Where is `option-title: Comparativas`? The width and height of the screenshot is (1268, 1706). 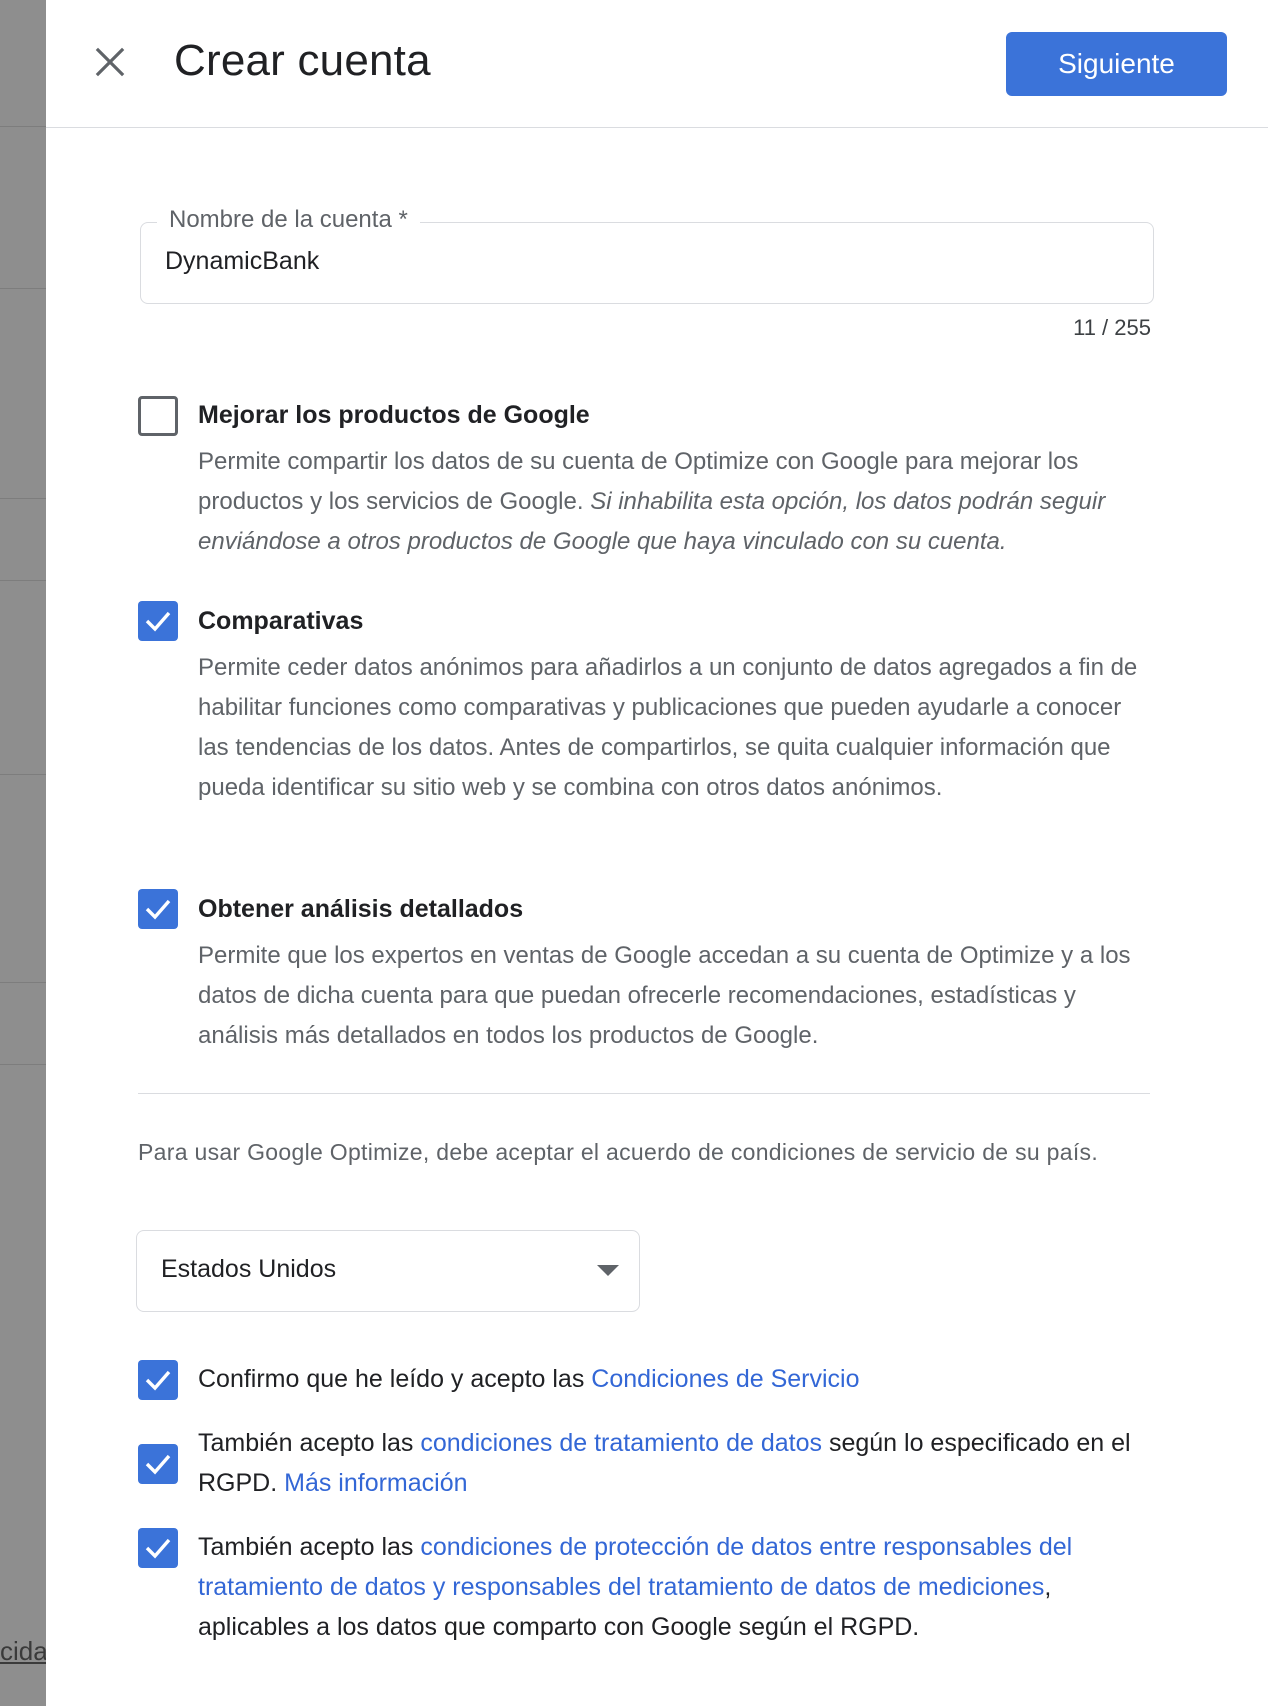 option-title: Comparativas is located at coordinates (281, 621).